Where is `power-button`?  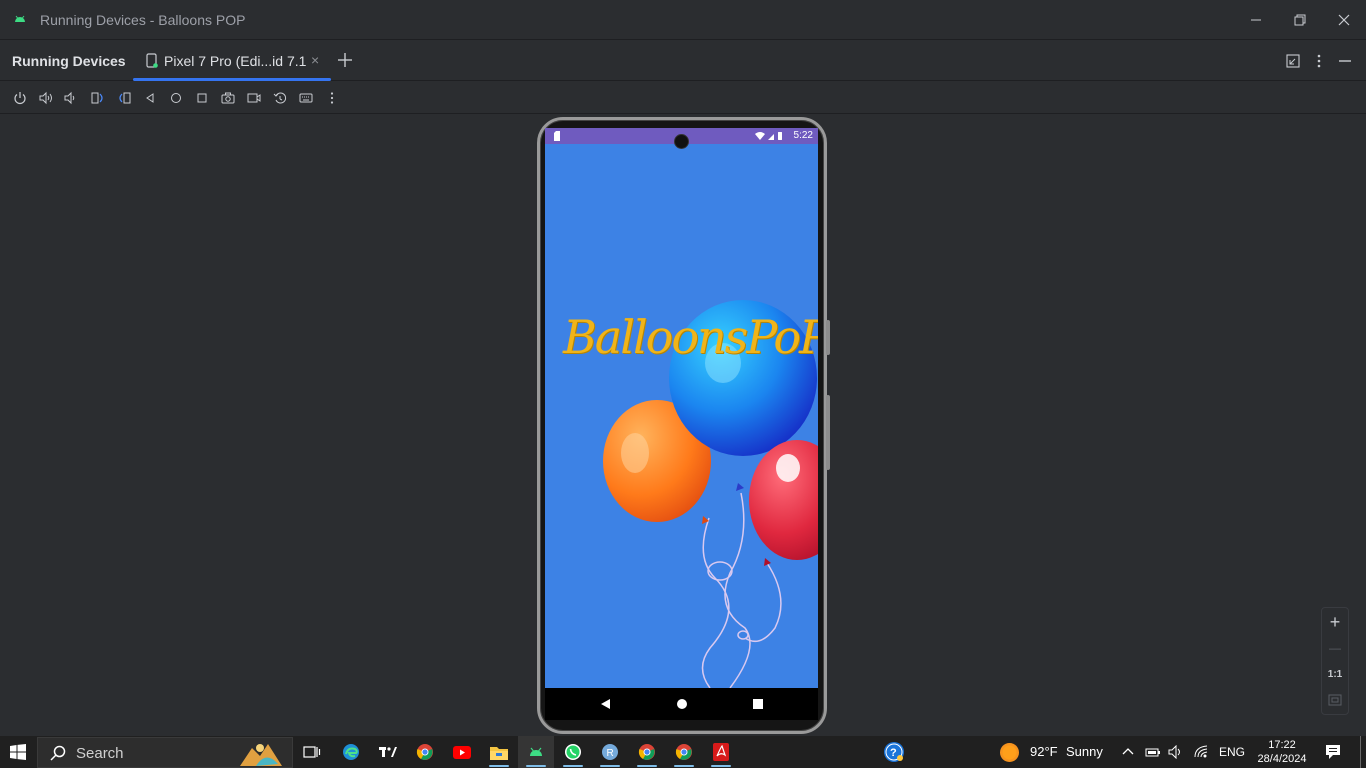
power-button is located at coordinates (20, 98).